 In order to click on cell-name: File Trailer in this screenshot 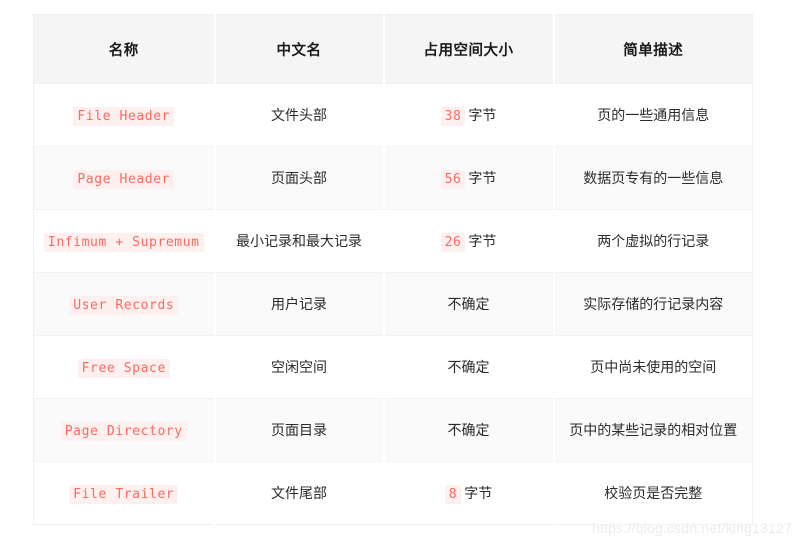, I will do `click(124, 493)`.